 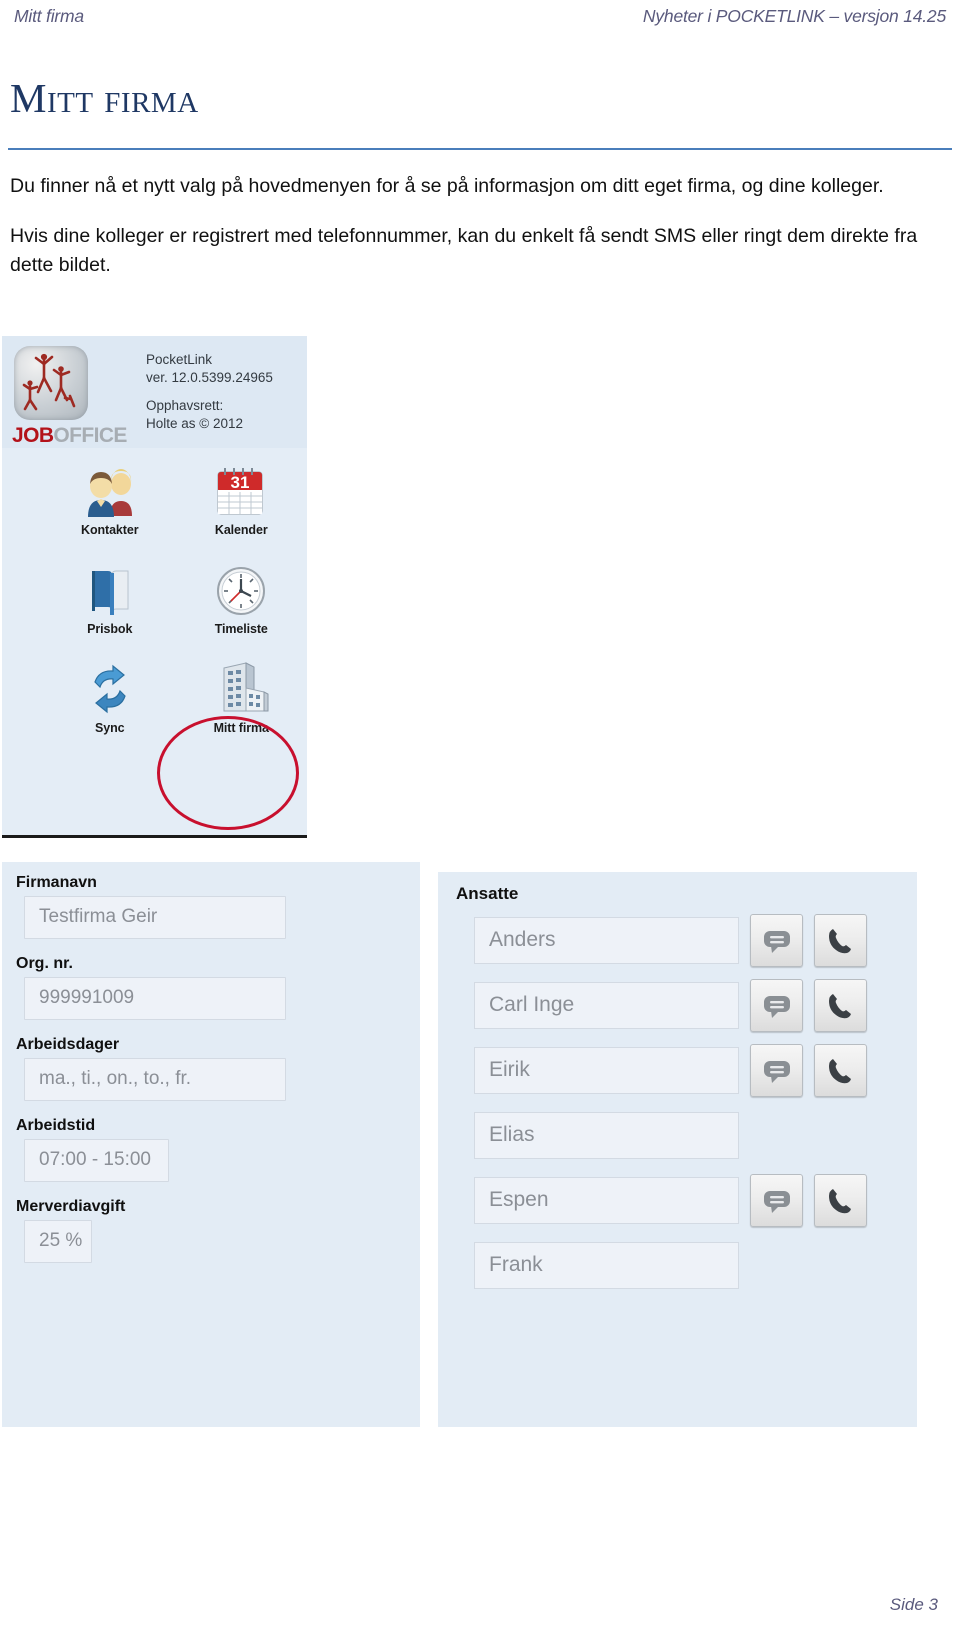 I want to click on joboffice-logo-tile-icon, so click(x=51, y=383).